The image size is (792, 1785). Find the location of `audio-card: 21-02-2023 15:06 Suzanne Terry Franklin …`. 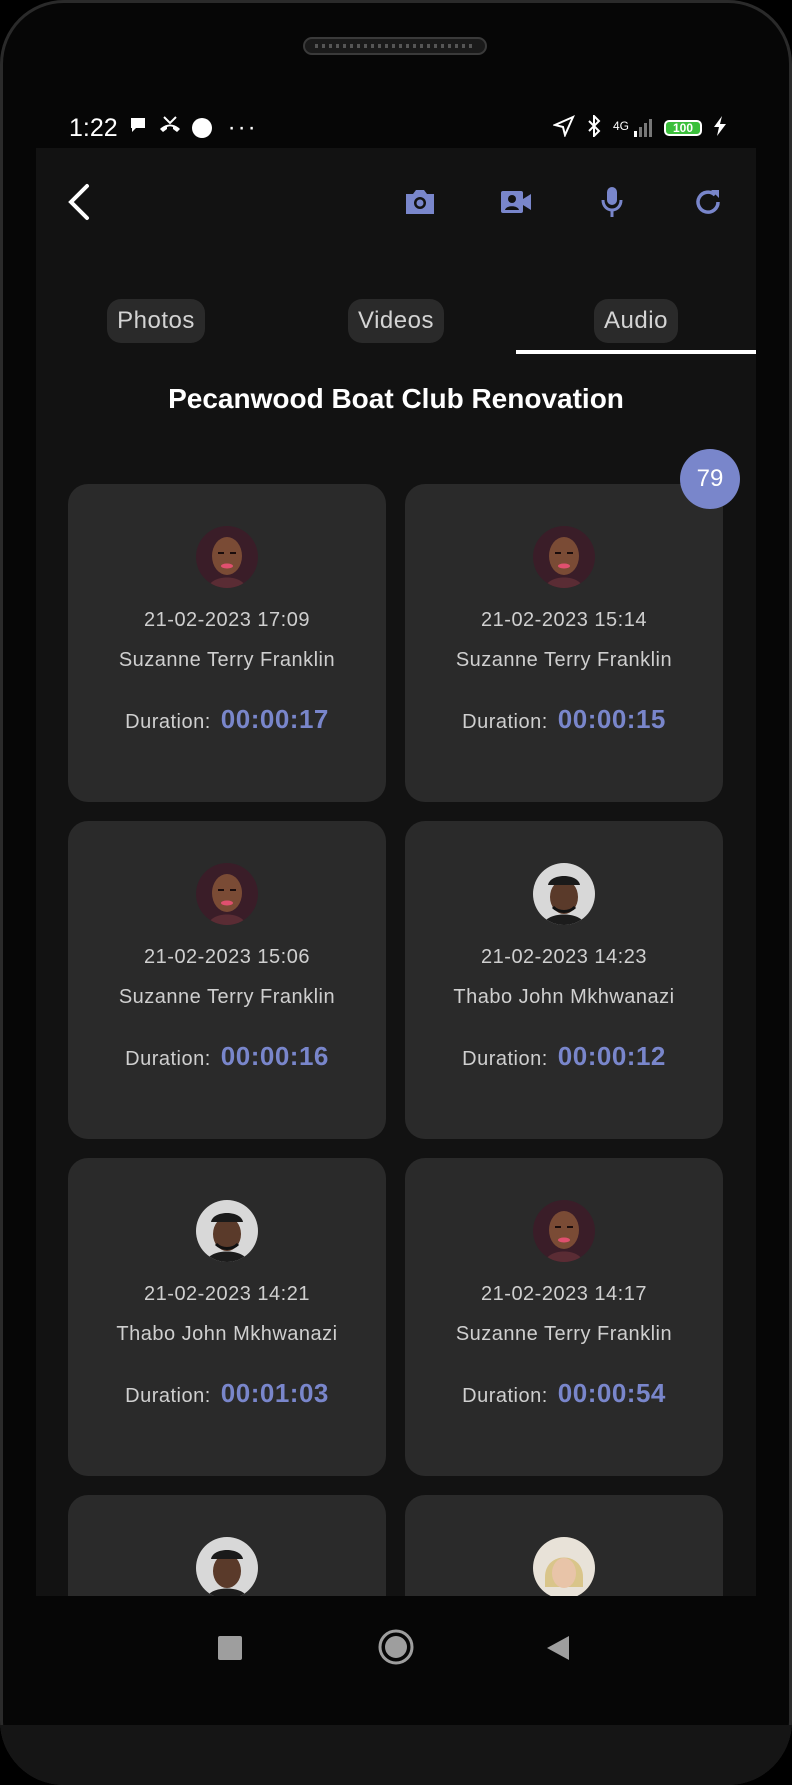

audio-card: 21-02-2023 15:06 Suzanne Terry Franklin … is located at coordinates (227, 980).